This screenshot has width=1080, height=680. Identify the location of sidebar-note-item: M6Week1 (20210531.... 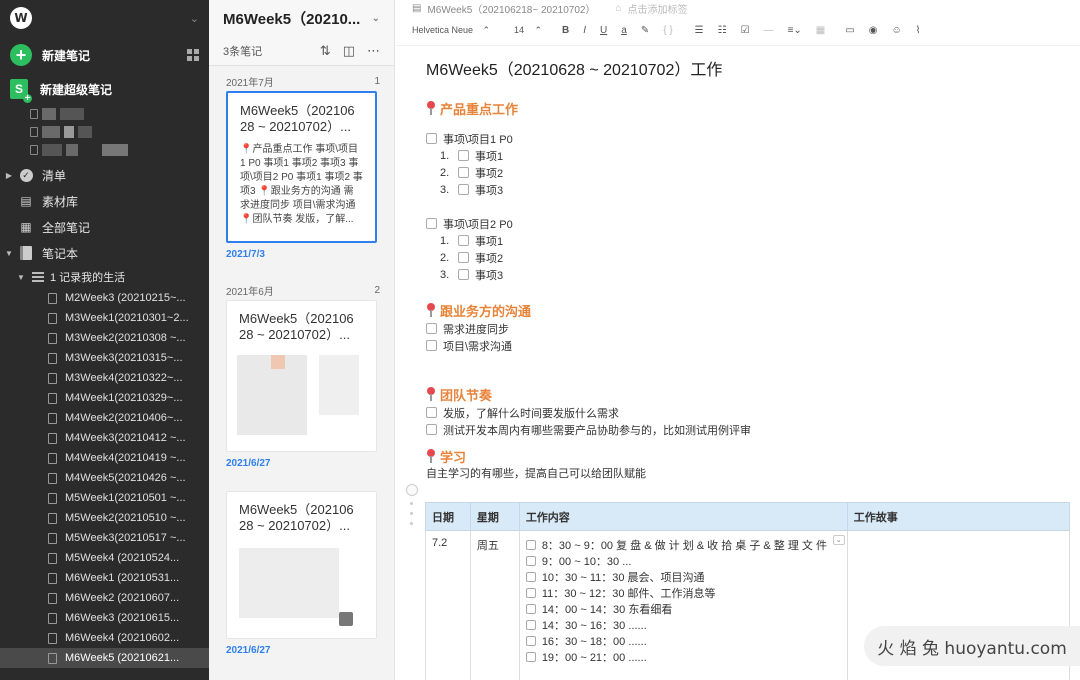
(104, 578).